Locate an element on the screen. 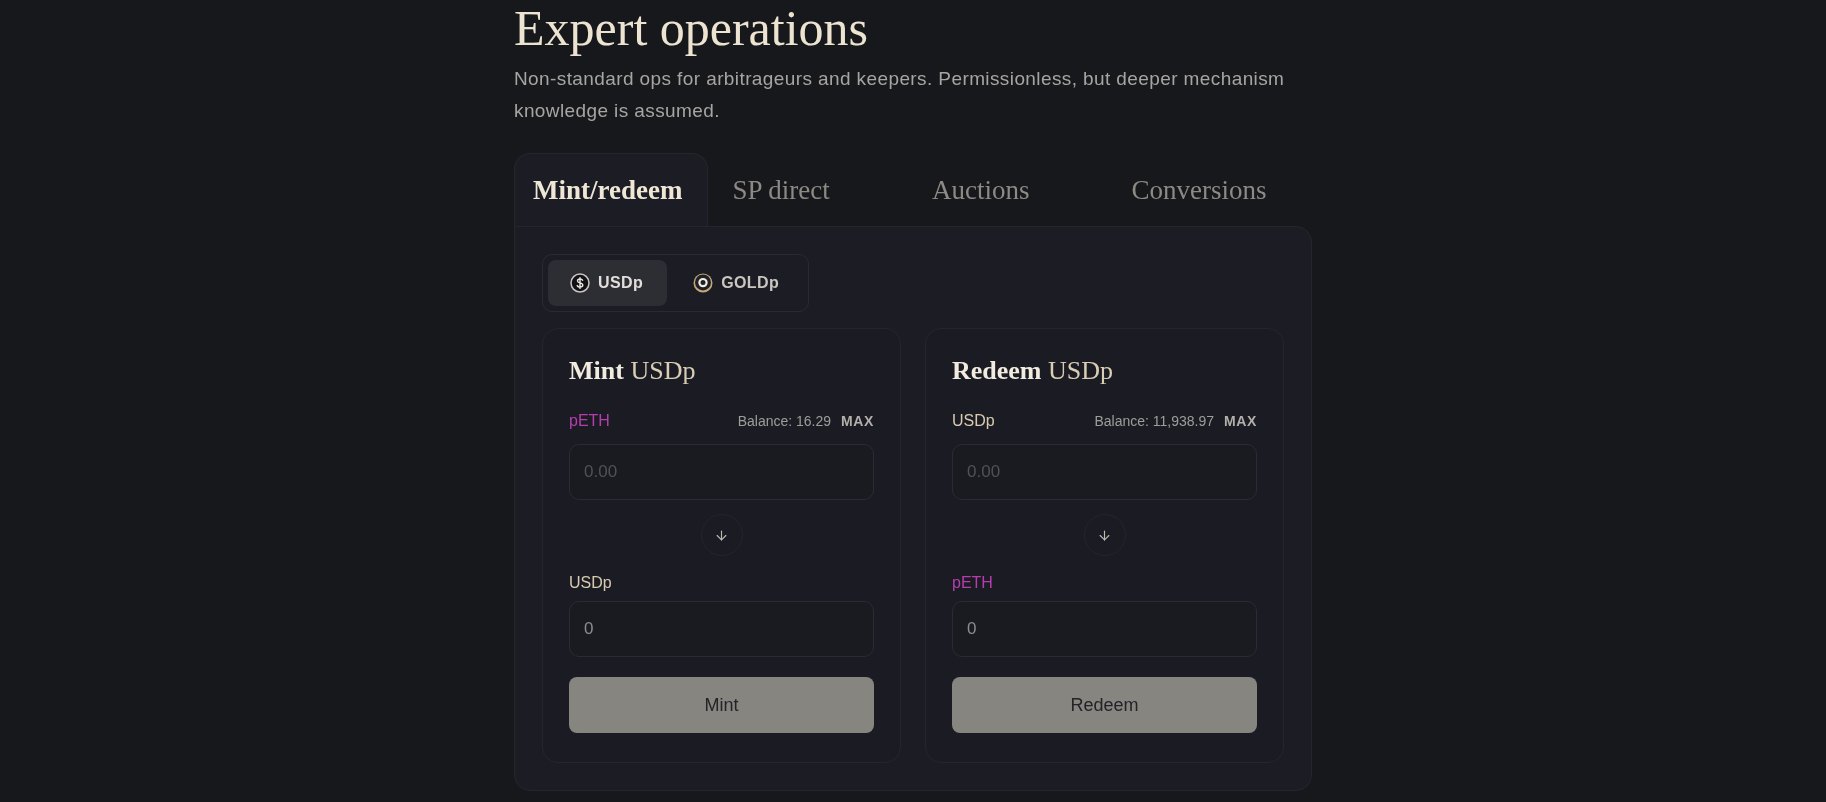 This screenshot has width=1826, height=802. page-description: Non-standard ops for arbitrageurs and keepers. Permissionless, but deeper mechanism knowledge is assumed. is located at coordinates (900, 95).